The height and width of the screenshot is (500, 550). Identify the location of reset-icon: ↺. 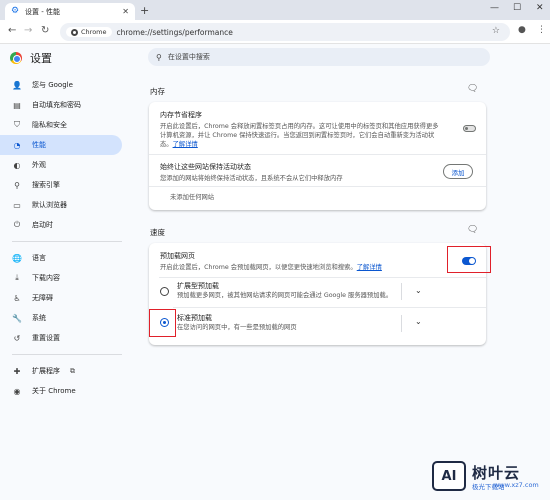
(17, 338).